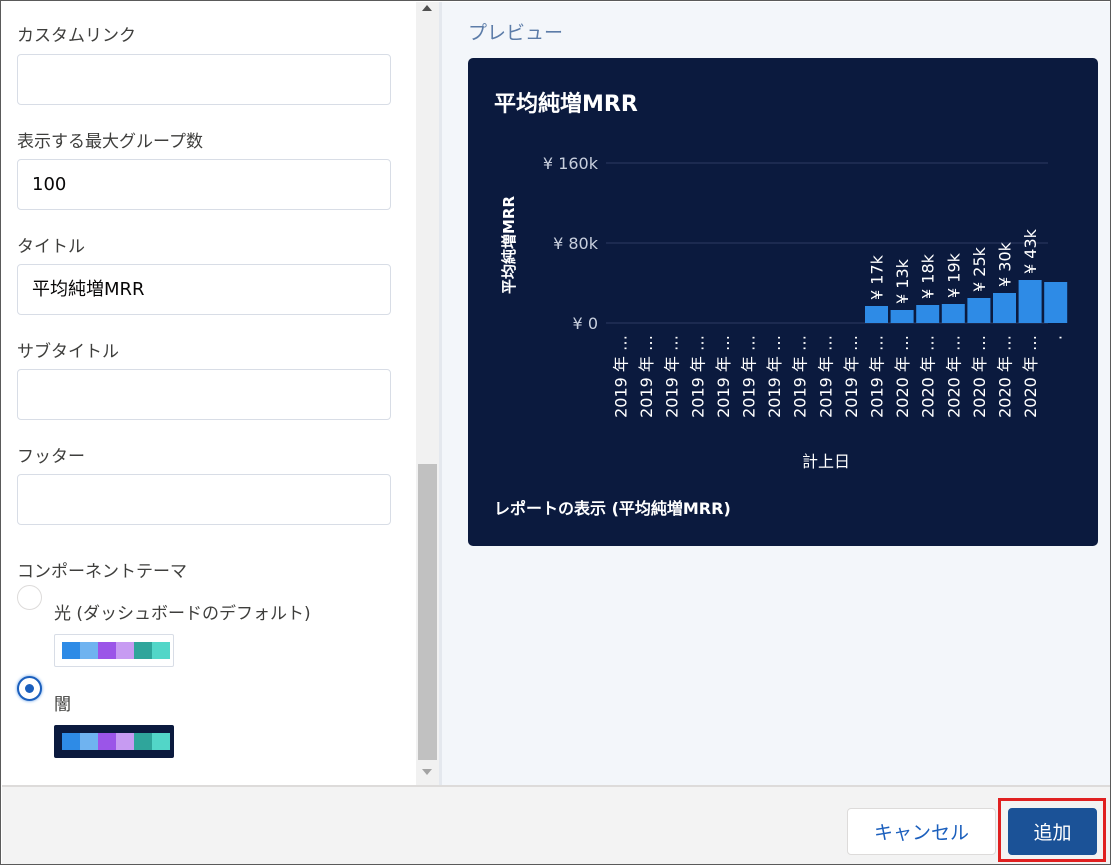 This screenshot has height=865, width=1111. I want to click on title-input: 平均純増MRR, so click(204, 289).